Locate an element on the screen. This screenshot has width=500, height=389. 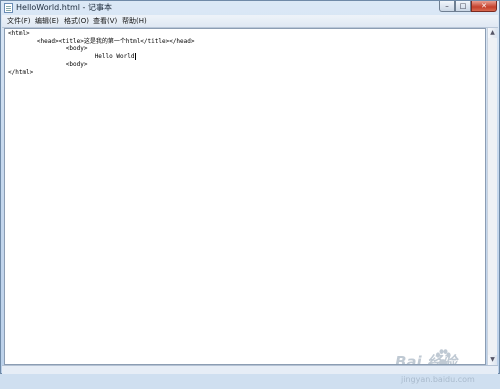
text-caret is located at coordinates (135, 56).